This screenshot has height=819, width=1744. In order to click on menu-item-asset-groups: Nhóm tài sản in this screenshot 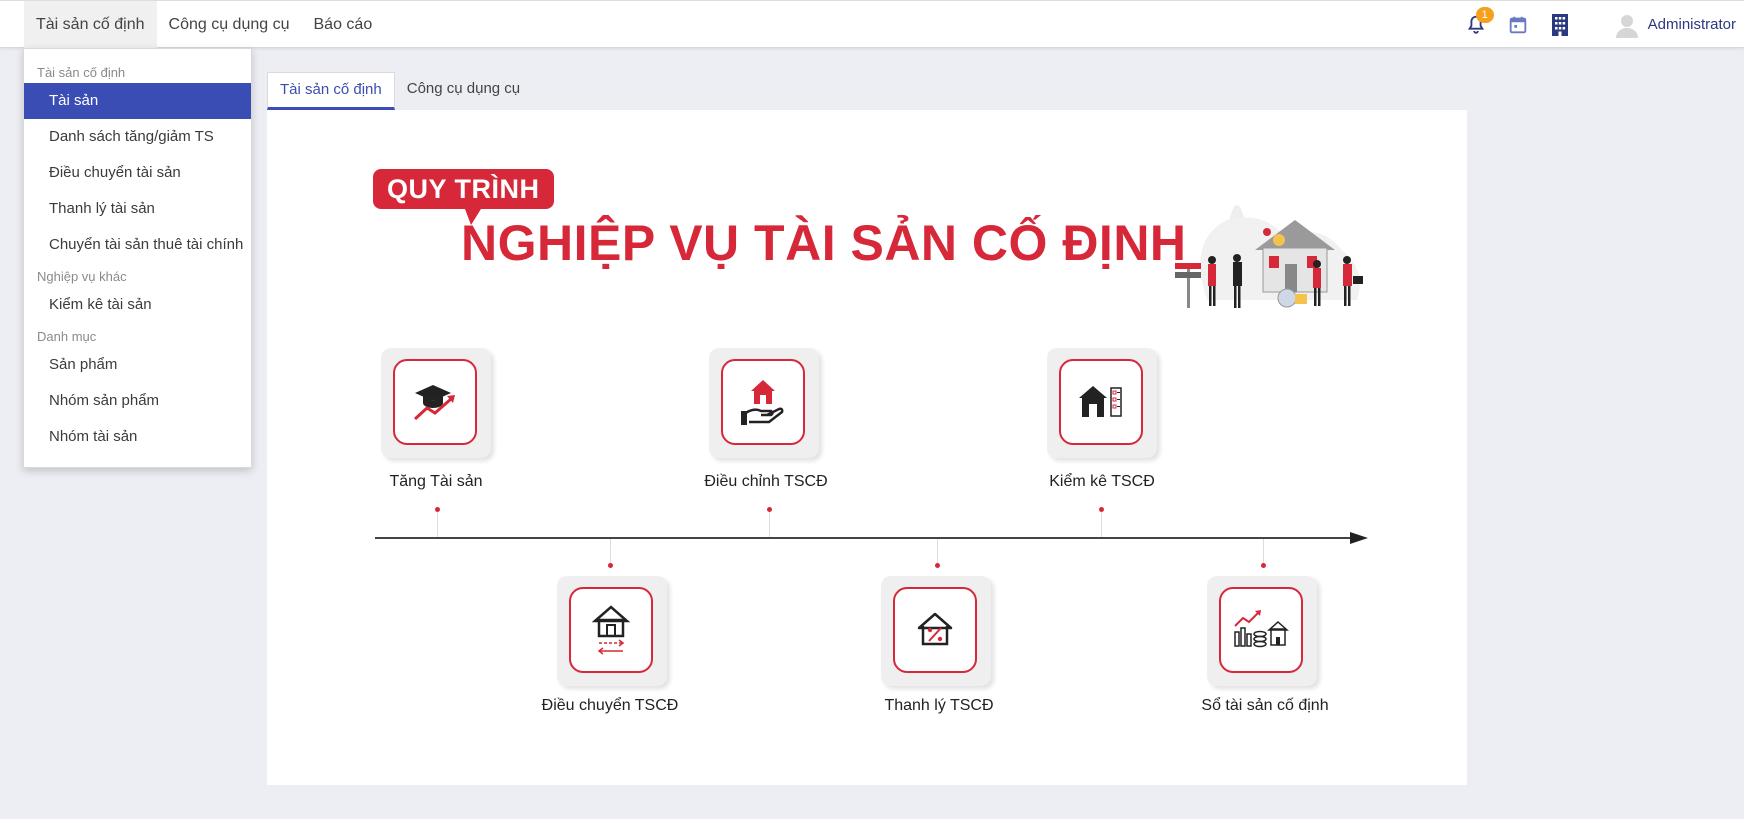, I will do `click(137, 437)`.